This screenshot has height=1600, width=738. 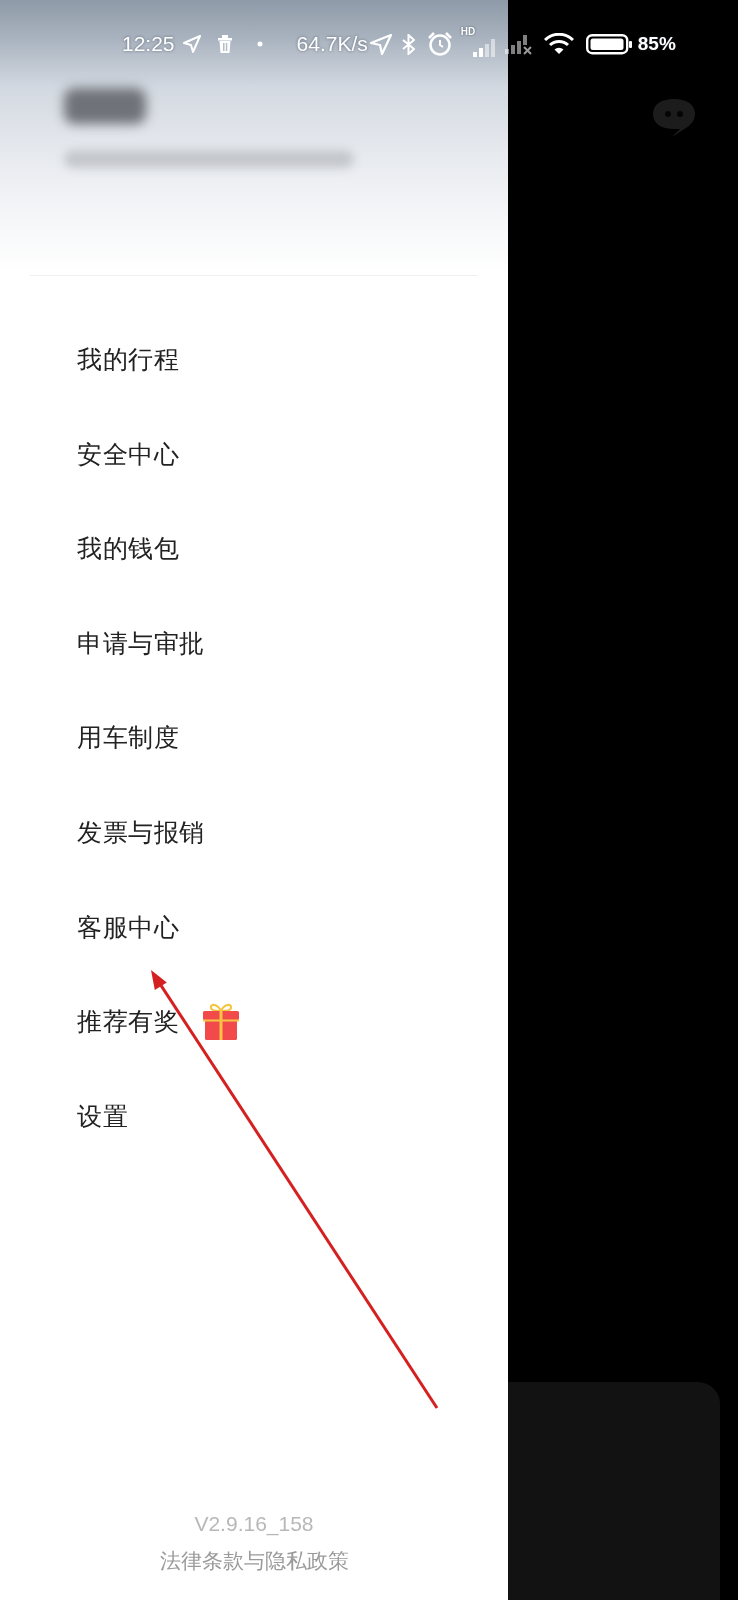 What do you see at coordinates (128, 548) in the screenshot?
I see `menu-item: 我的钱包` at bounding box center [128, 548].